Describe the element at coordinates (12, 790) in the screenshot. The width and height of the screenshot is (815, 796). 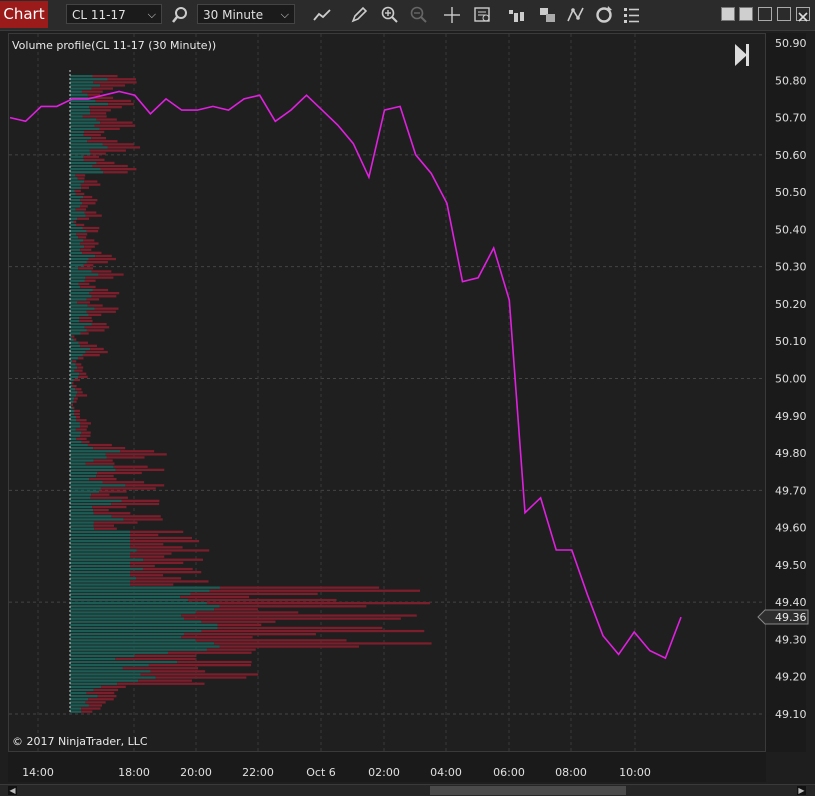
I see `scroll-left-icon: ◀` at that location.